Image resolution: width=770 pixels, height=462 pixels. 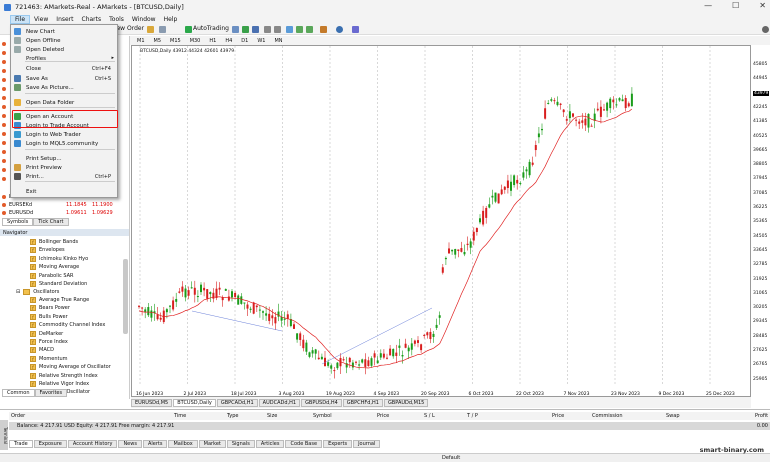 What do you see at coordinates (58, 284) in the screenshot?
I see `indicator-item: f Standard Deviation` at bounding box center [58, 284].